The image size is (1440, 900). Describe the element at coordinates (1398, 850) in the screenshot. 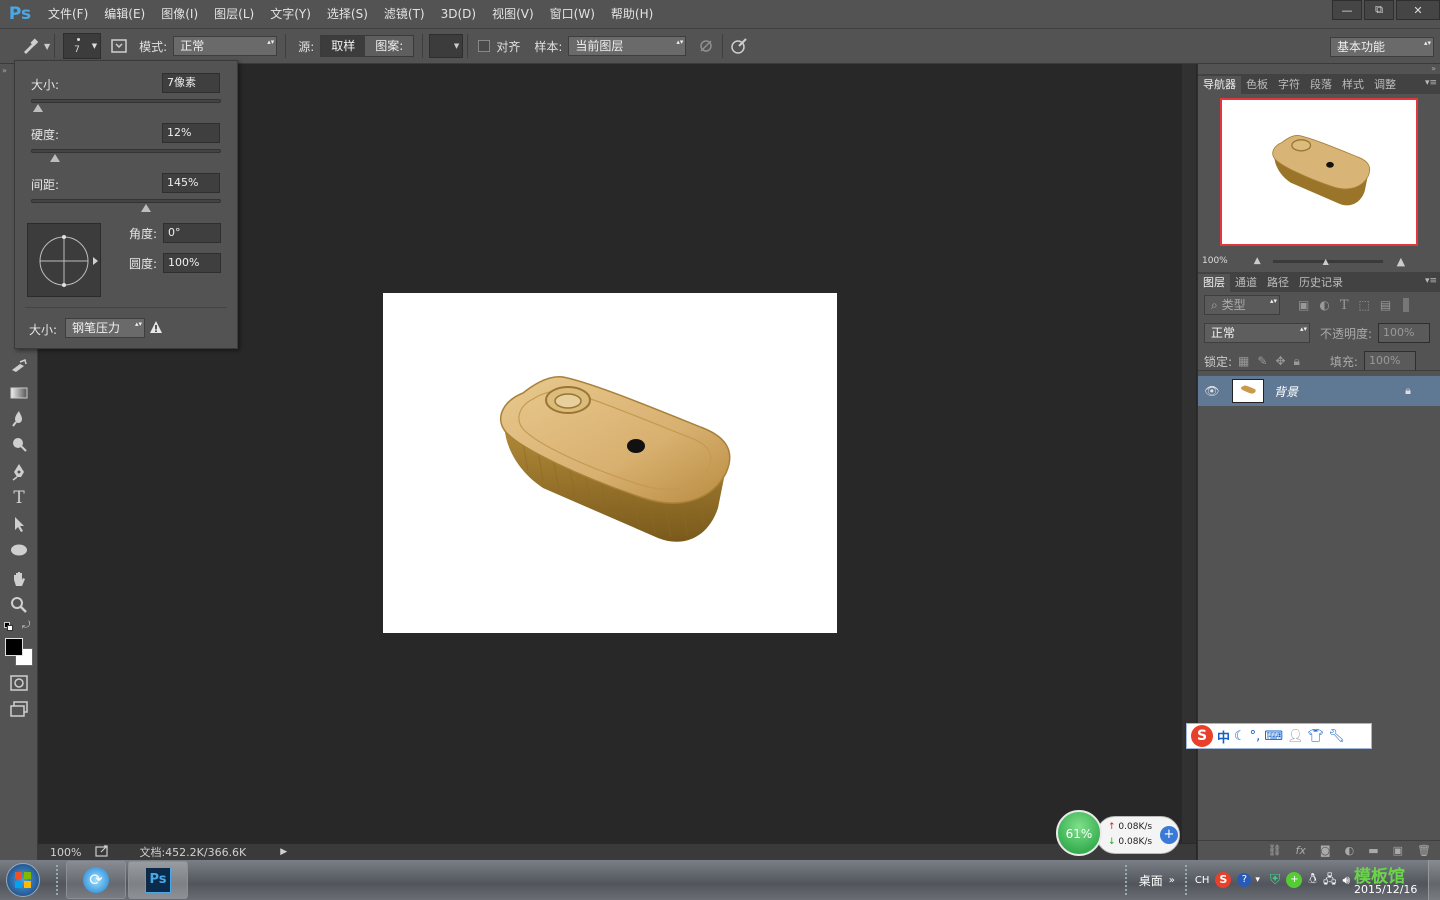

I see `new-layer-icon: ▣` at that location.